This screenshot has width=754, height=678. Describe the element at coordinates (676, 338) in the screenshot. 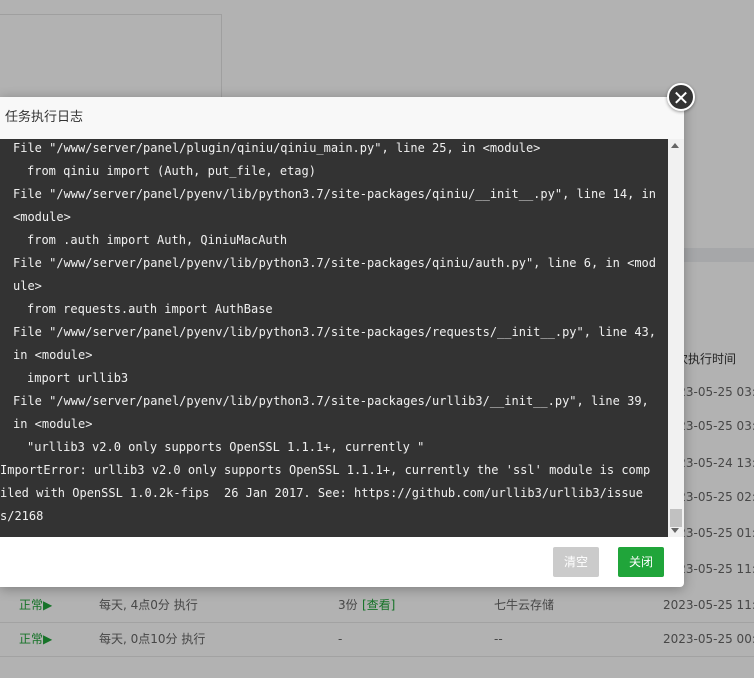

I see `log-scrollbar` at that location.